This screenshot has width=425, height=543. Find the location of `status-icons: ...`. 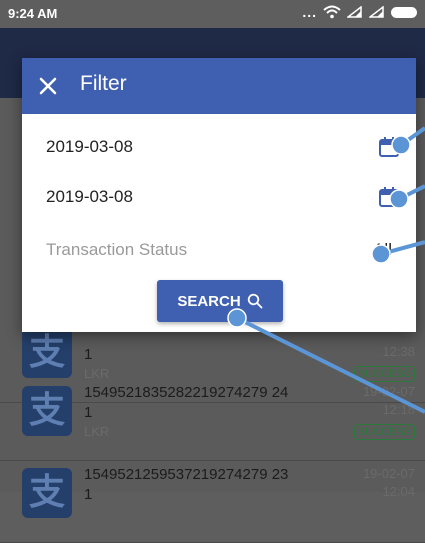

status-icons: ... is located at coordinates (359, 12).